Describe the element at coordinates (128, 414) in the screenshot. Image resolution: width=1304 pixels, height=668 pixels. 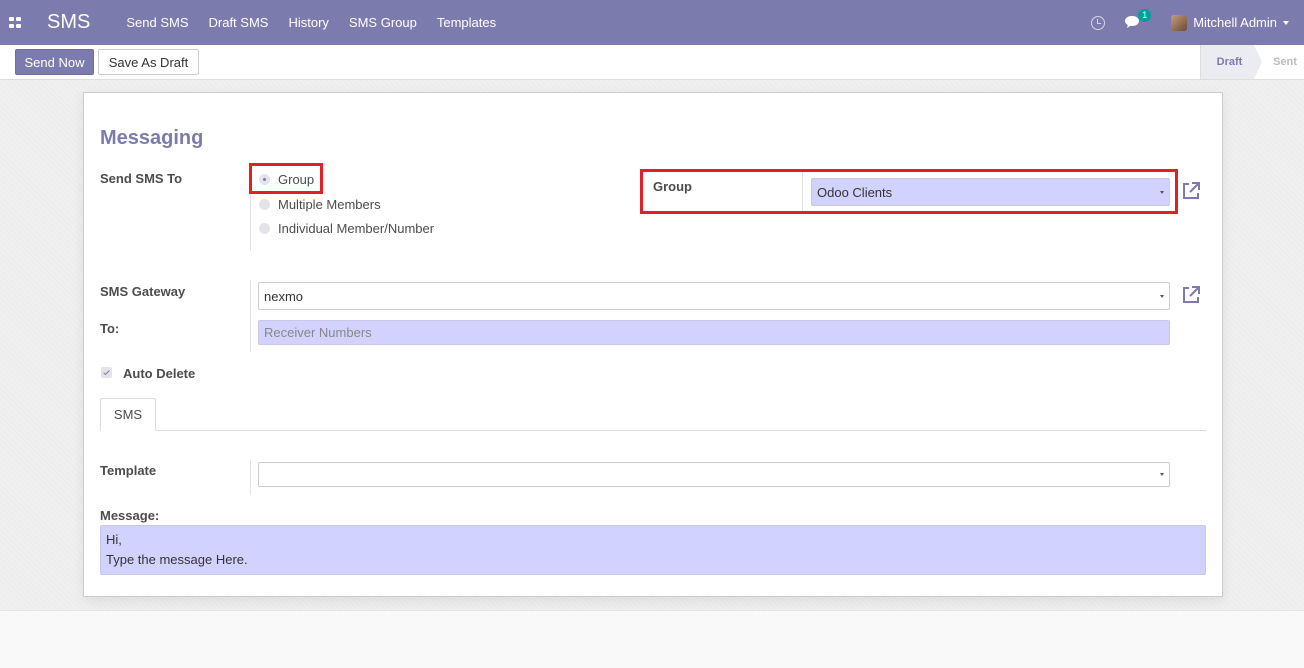
I see `tab-sms: SMS` at that location.